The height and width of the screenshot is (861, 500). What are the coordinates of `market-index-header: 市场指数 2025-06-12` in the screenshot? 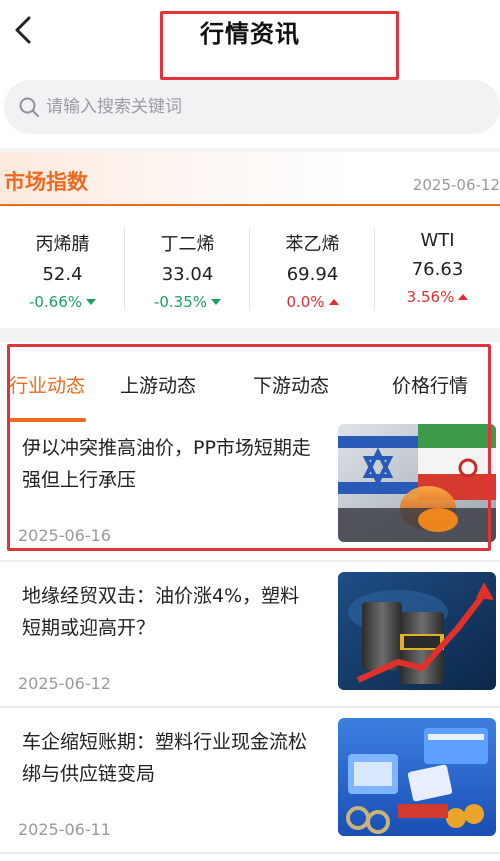 It's located at (250, 178).